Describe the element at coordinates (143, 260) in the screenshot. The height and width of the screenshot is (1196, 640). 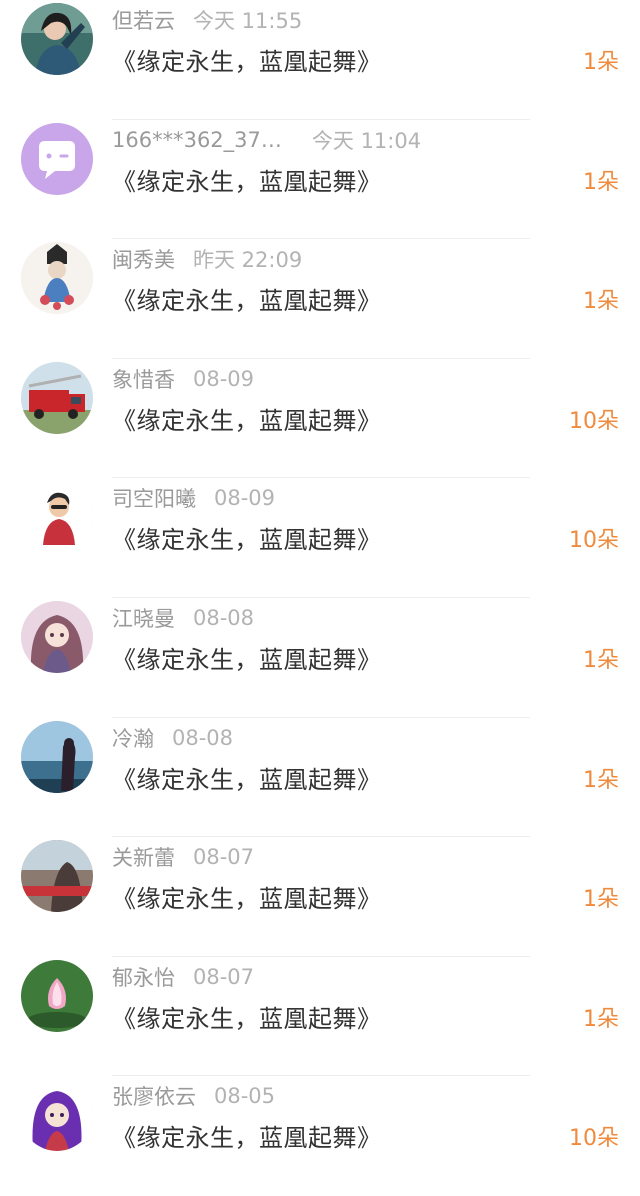
I see `user-name: 闽秀美` at that location.